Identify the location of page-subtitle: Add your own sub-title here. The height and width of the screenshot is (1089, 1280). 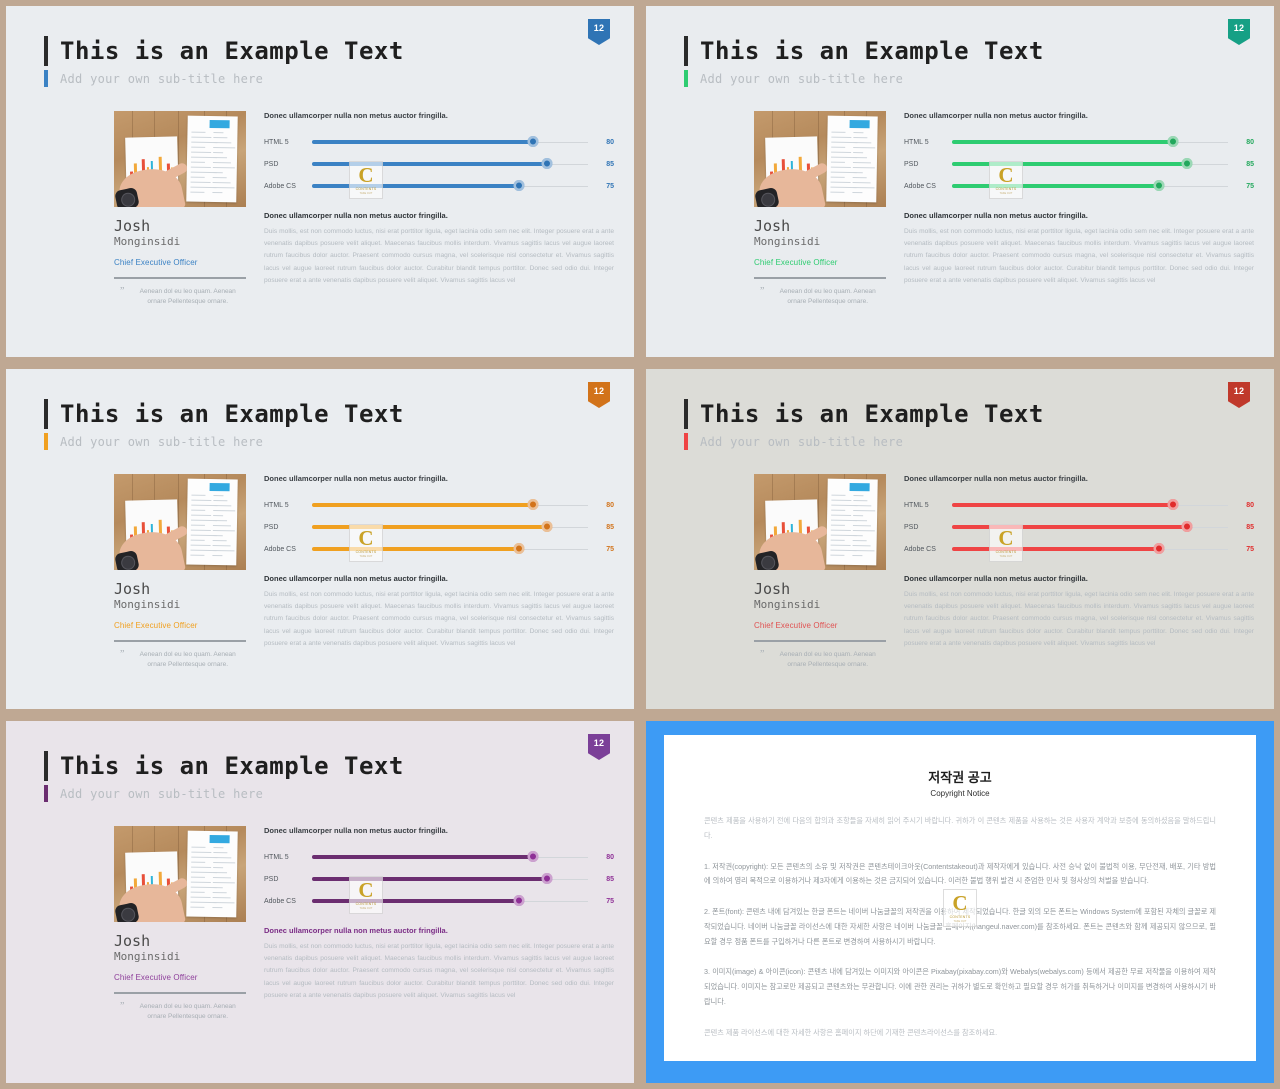
(162, 793).